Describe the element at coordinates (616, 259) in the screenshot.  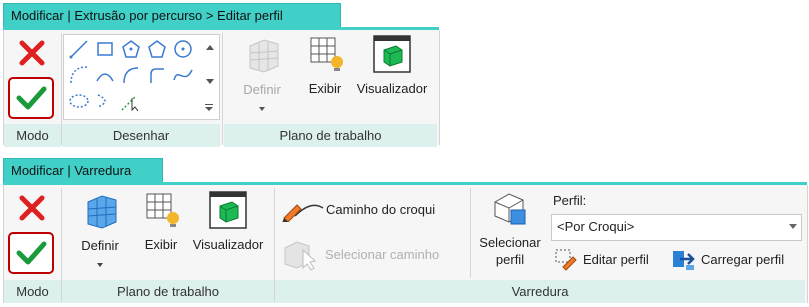
I see `edit-profile-label: Editar perfil` at that location.